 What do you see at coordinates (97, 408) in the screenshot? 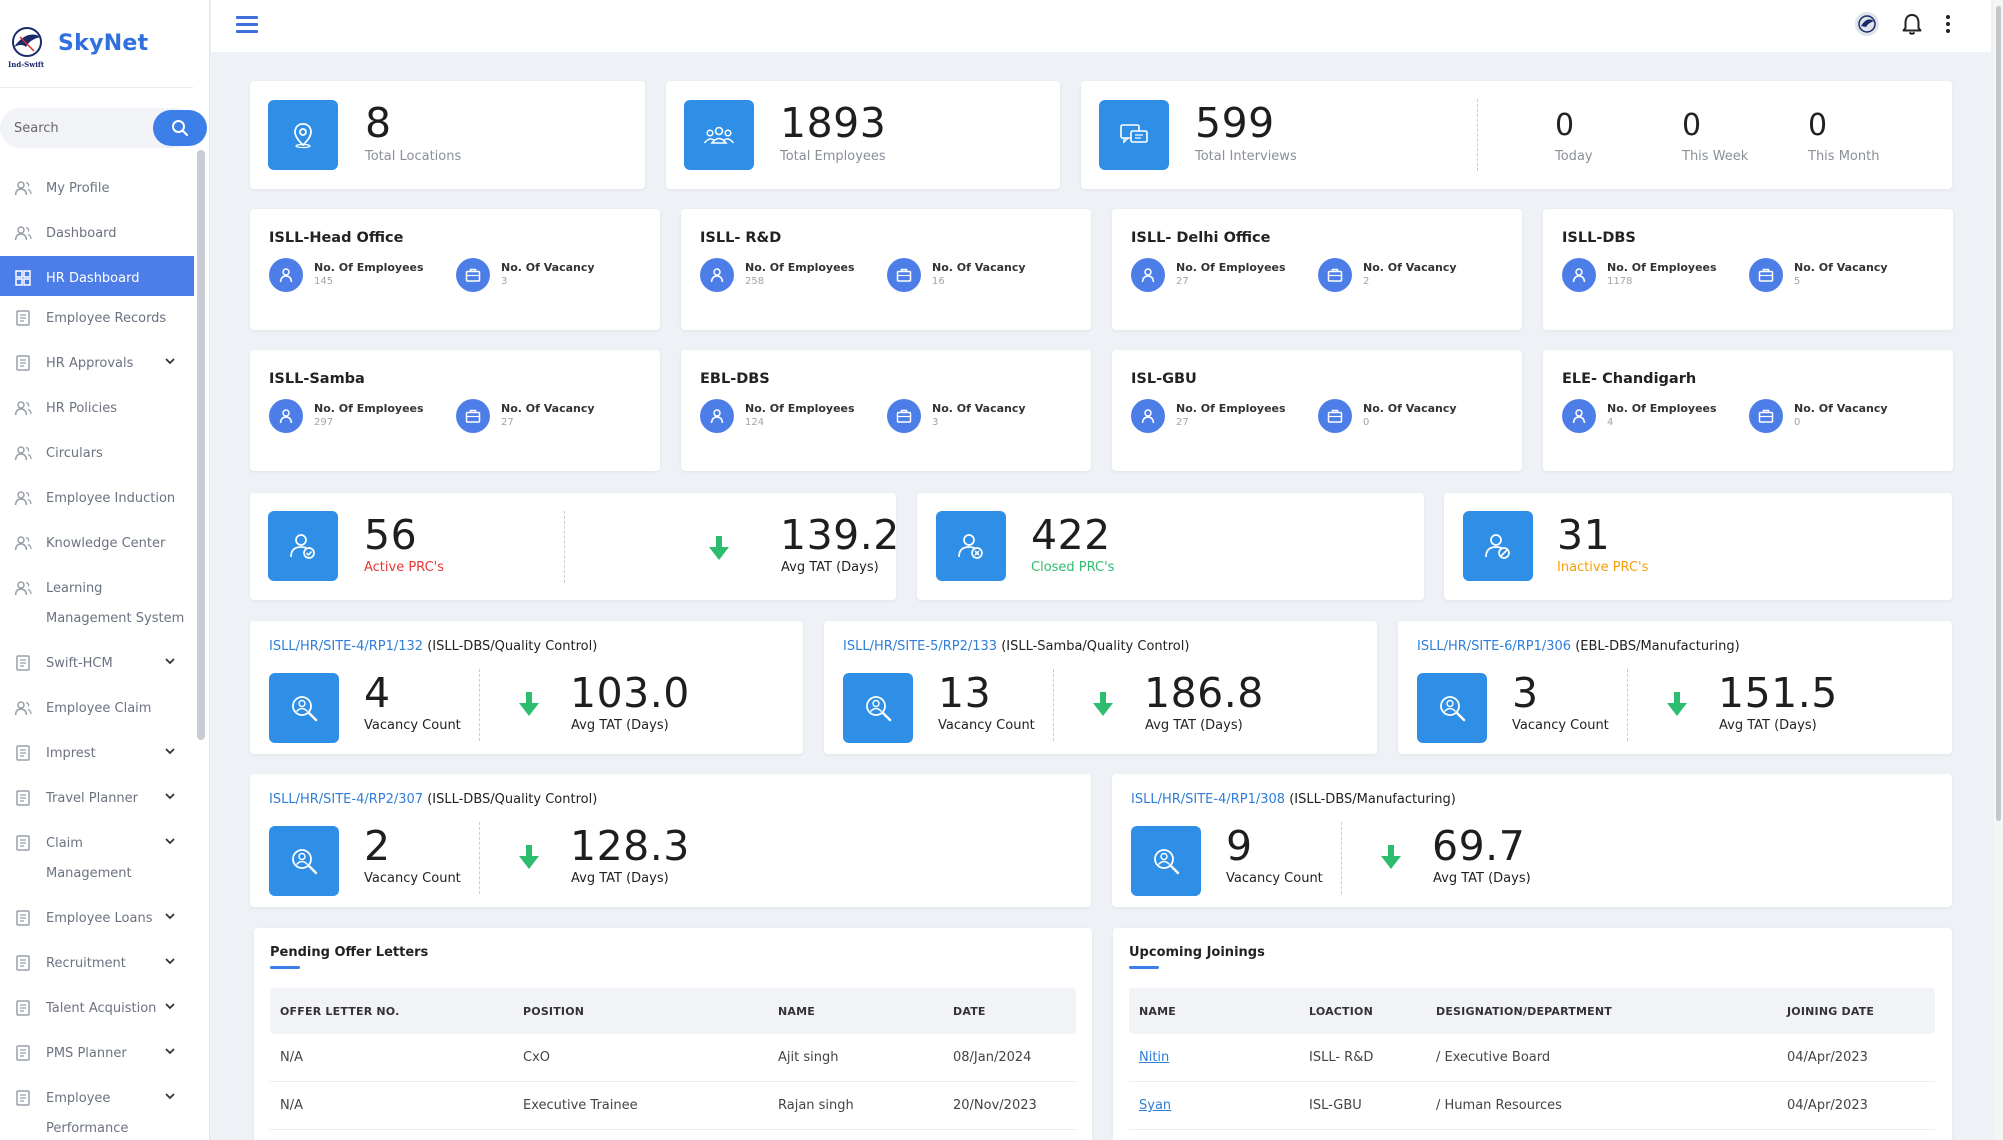
I see `sidebar-item-hr-policies: HR Policies` at bounding box center [97, 408].